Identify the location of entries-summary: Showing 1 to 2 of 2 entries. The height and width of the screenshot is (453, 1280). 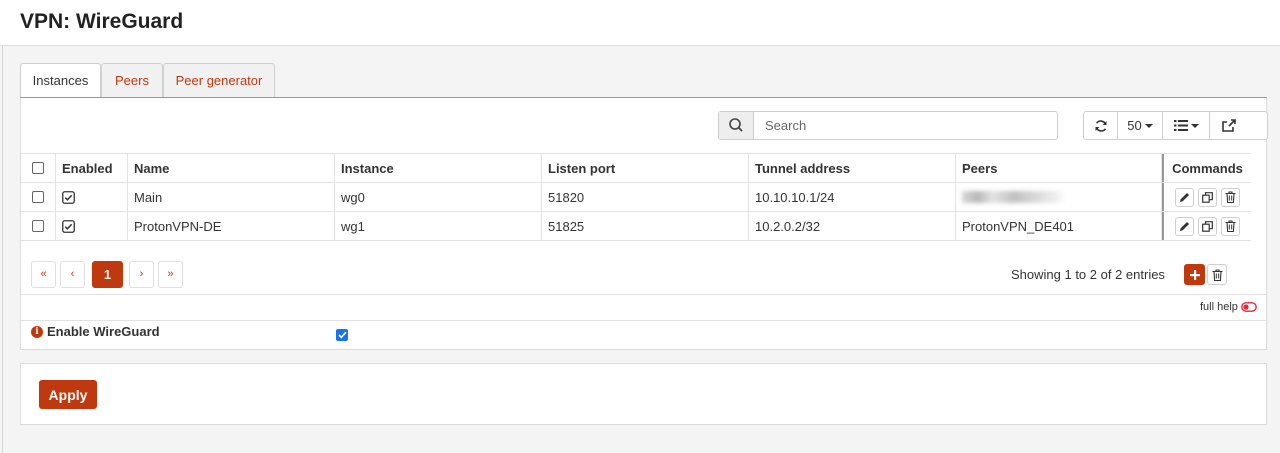
(1088, 274).